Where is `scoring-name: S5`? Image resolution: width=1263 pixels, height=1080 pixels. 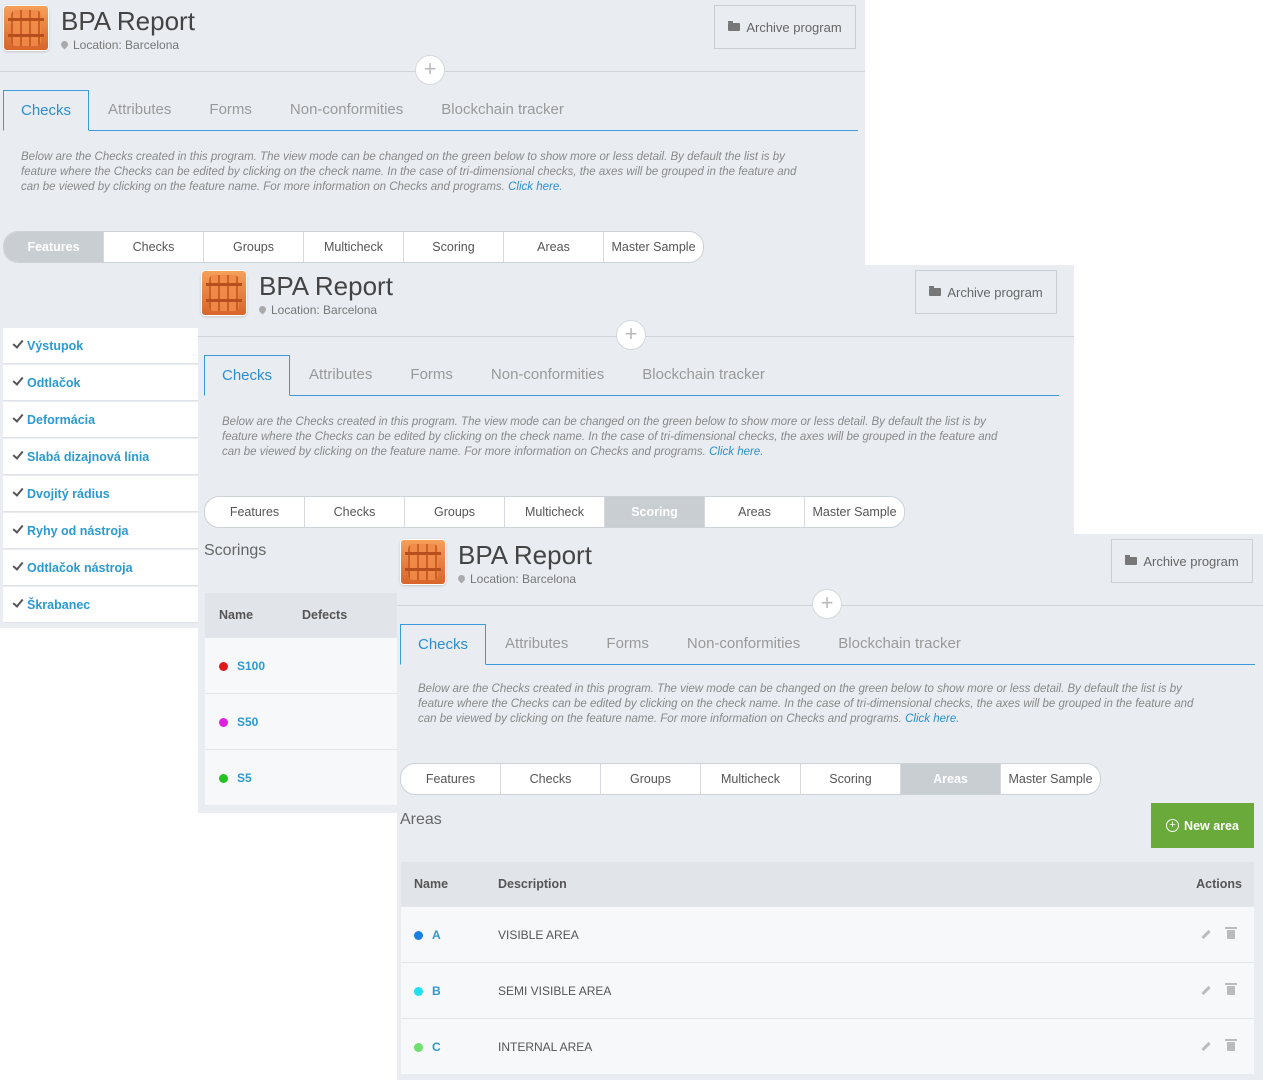
scoring-name: S5 is located at coordinates (244, 778).